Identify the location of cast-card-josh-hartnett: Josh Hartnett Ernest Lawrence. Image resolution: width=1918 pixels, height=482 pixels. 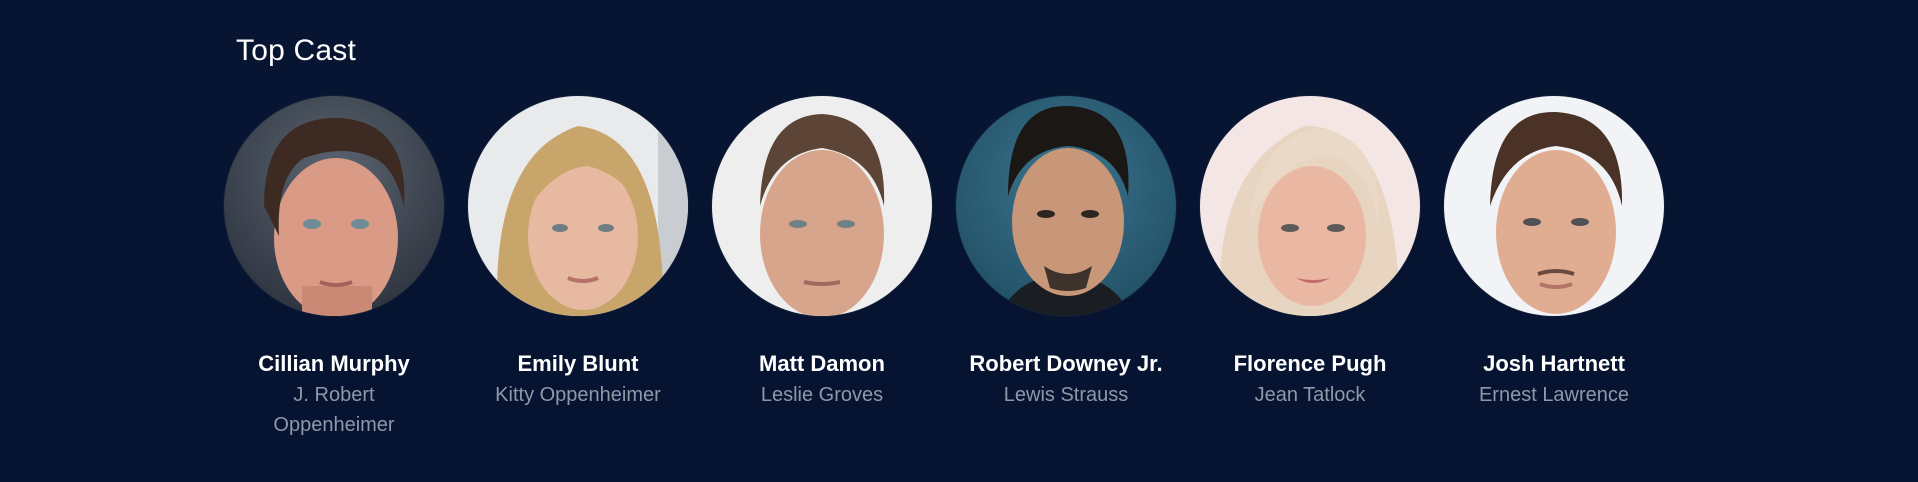
(1554, 268).